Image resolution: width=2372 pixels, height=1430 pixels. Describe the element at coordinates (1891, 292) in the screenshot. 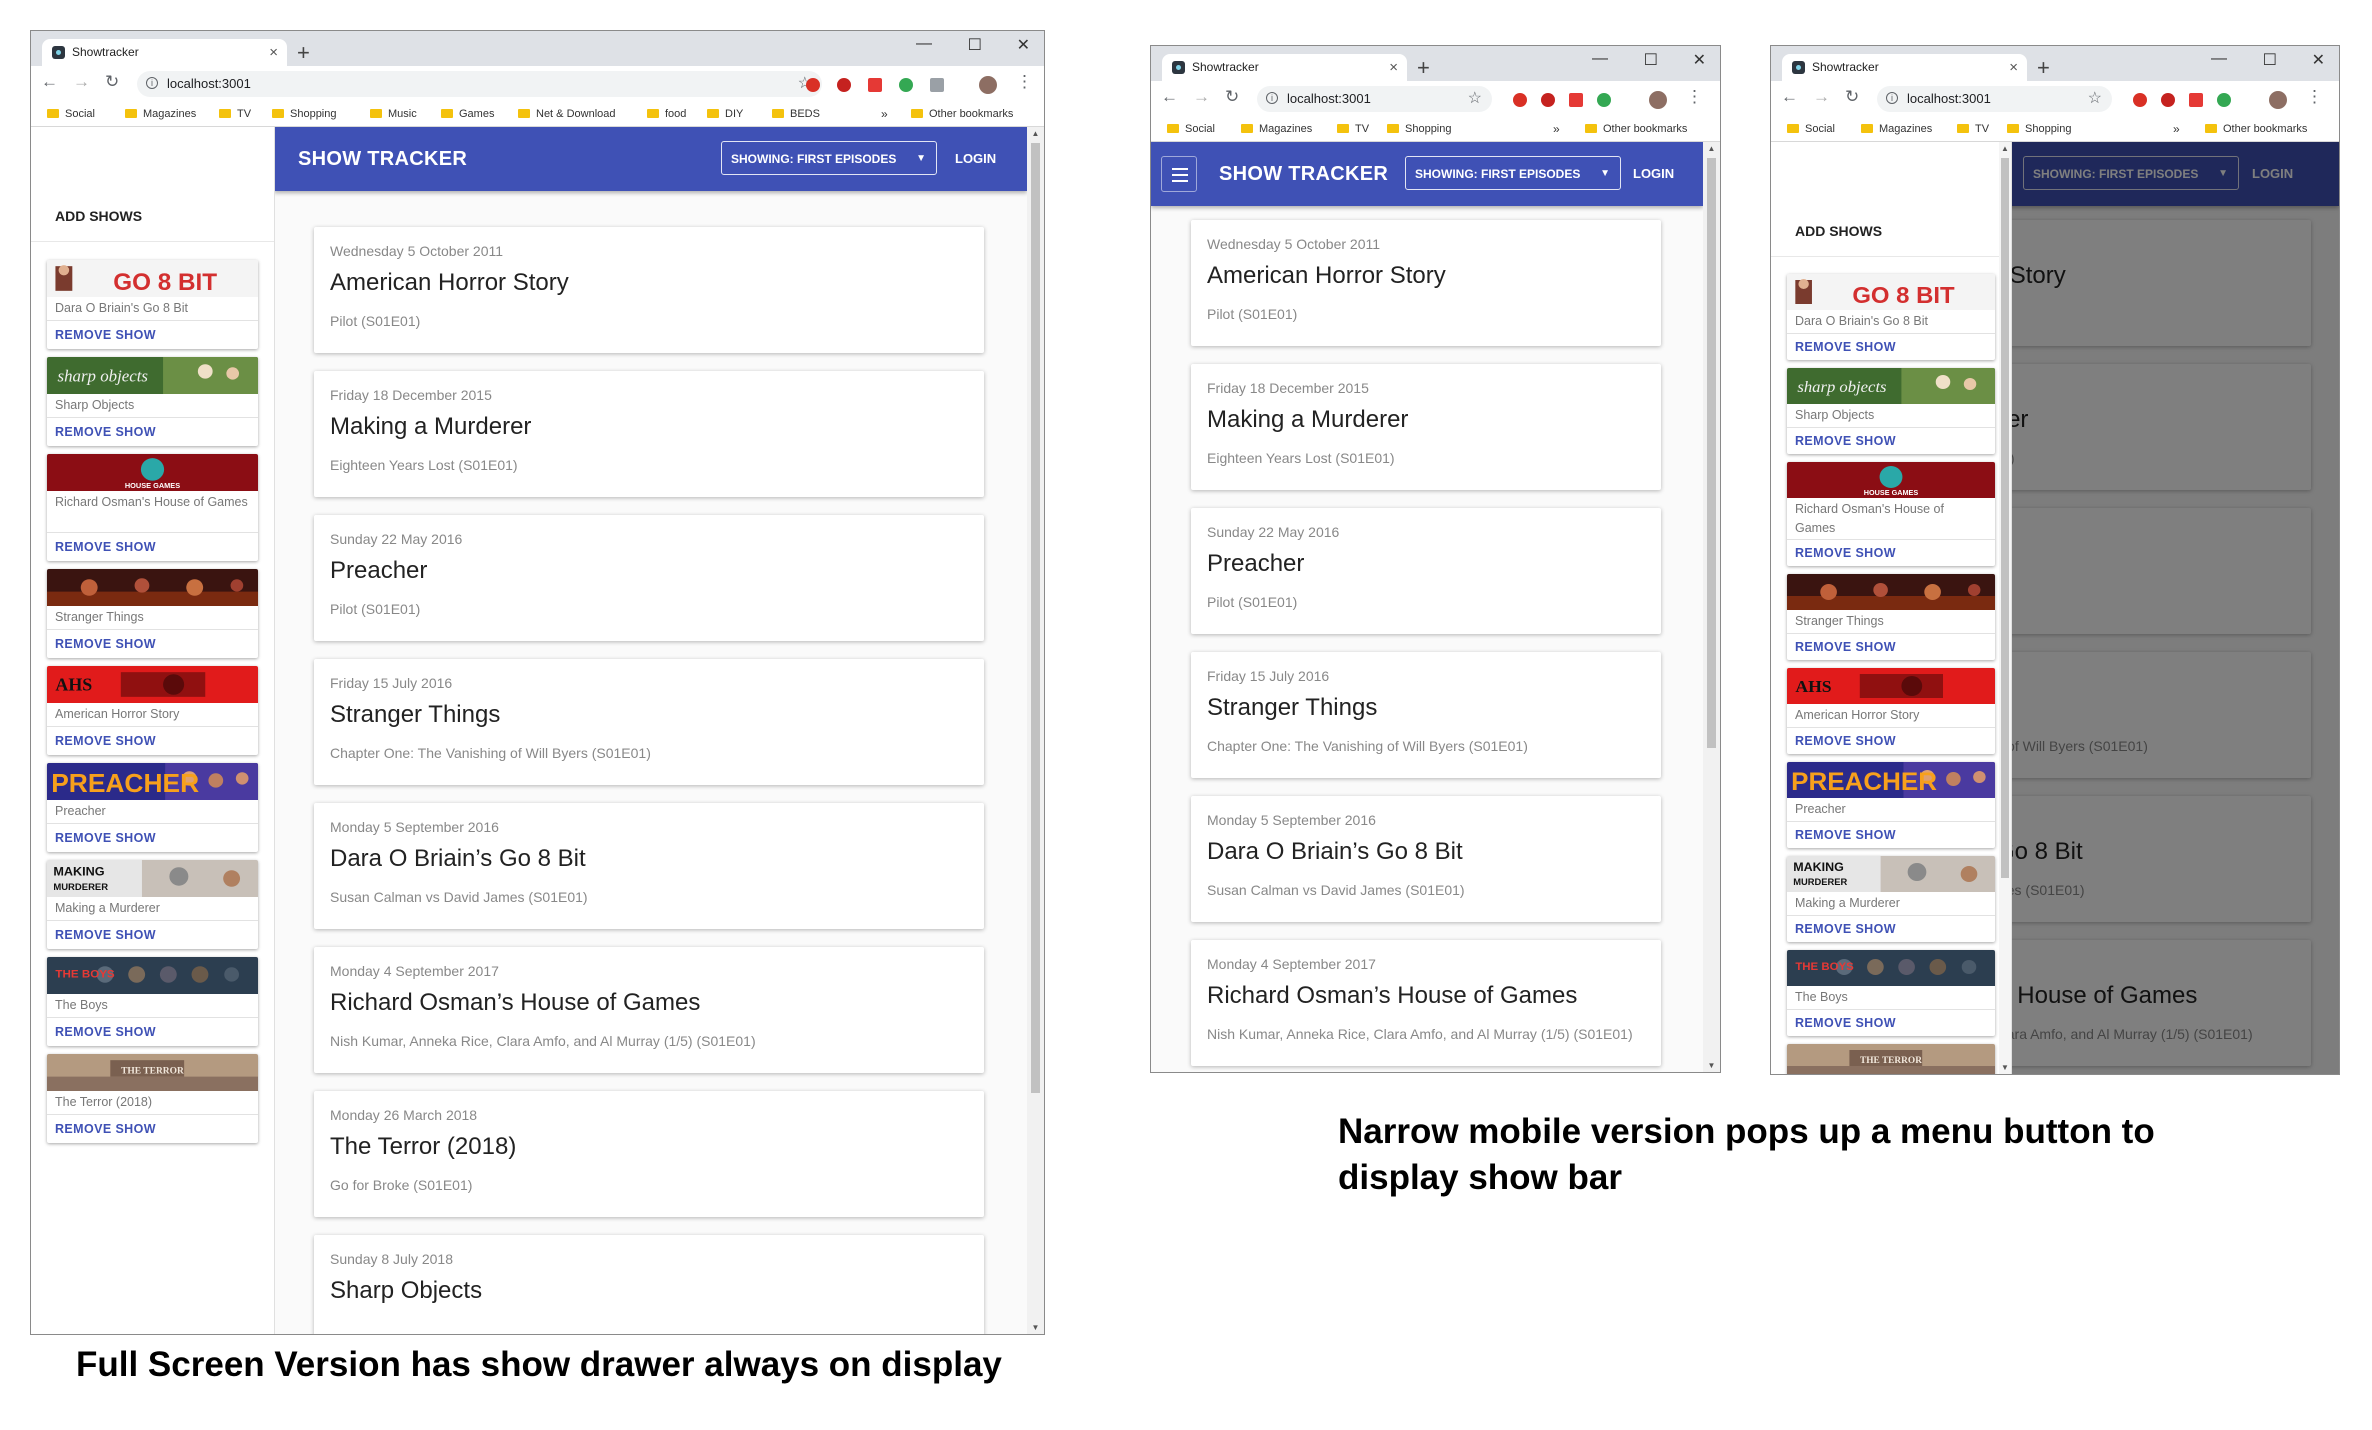

I see `go8bit-banner-icon: GO 8 BIT` at that location.